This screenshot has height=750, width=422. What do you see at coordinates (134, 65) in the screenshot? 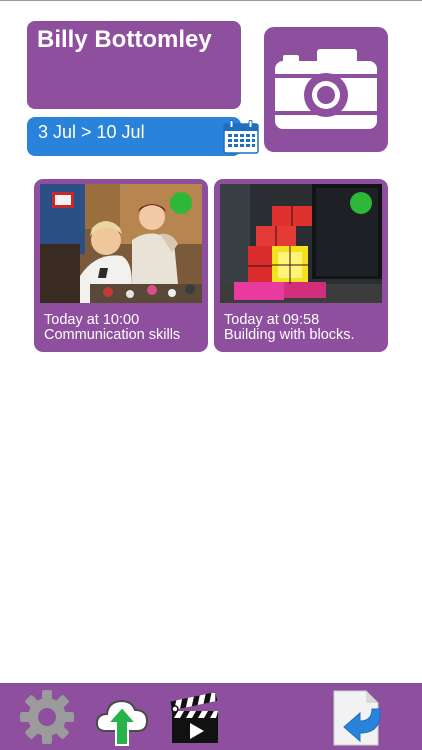
I see `child-name-card: Billy Bottomley` at bounding box center [134, 65].